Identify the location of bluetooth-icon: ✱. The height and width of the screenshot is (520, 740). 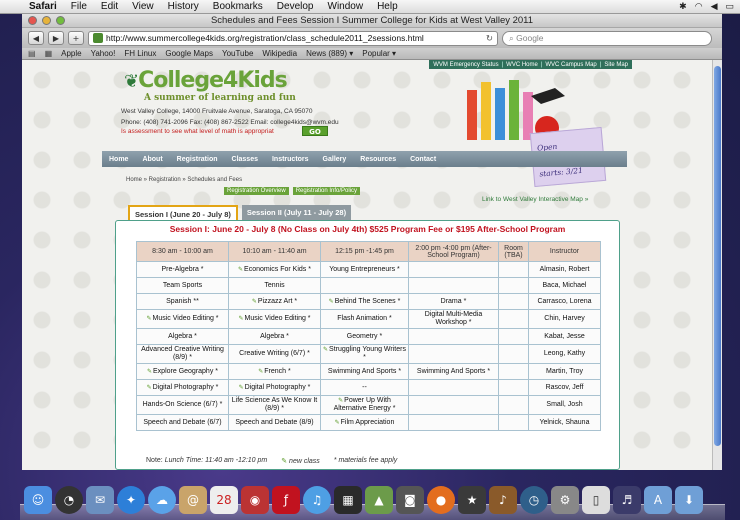
(683, 6).